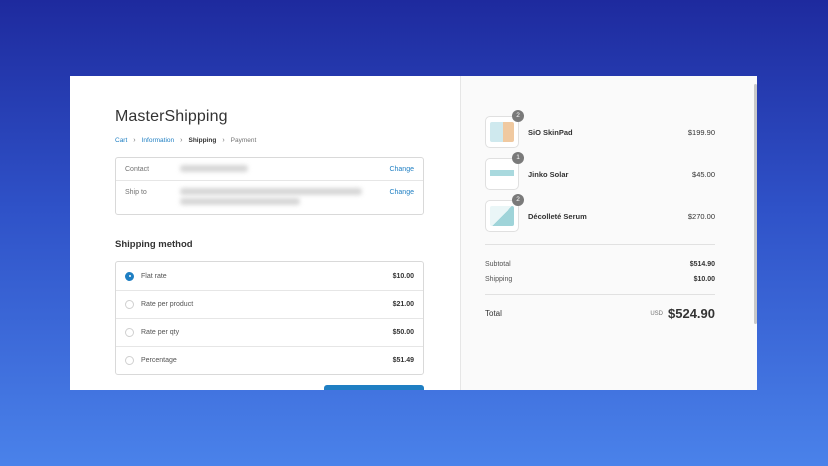 This screenshot has width=828, height=466. Describe the element at coordinates (504, 213) in the screenshot. I see `serum-product-image: 2` at that location.